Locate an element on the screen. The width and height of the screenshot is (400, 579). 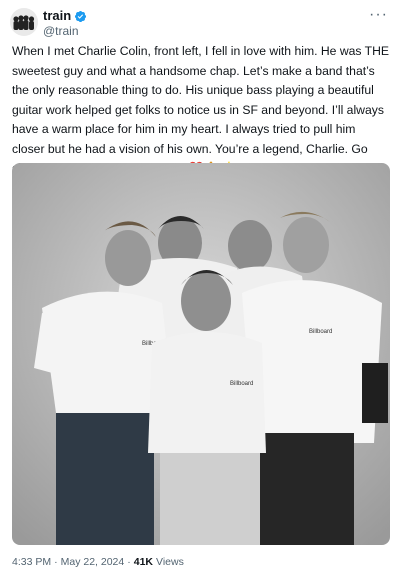
tweet-time: 4:33 PM is located at coordinates (31, 562).